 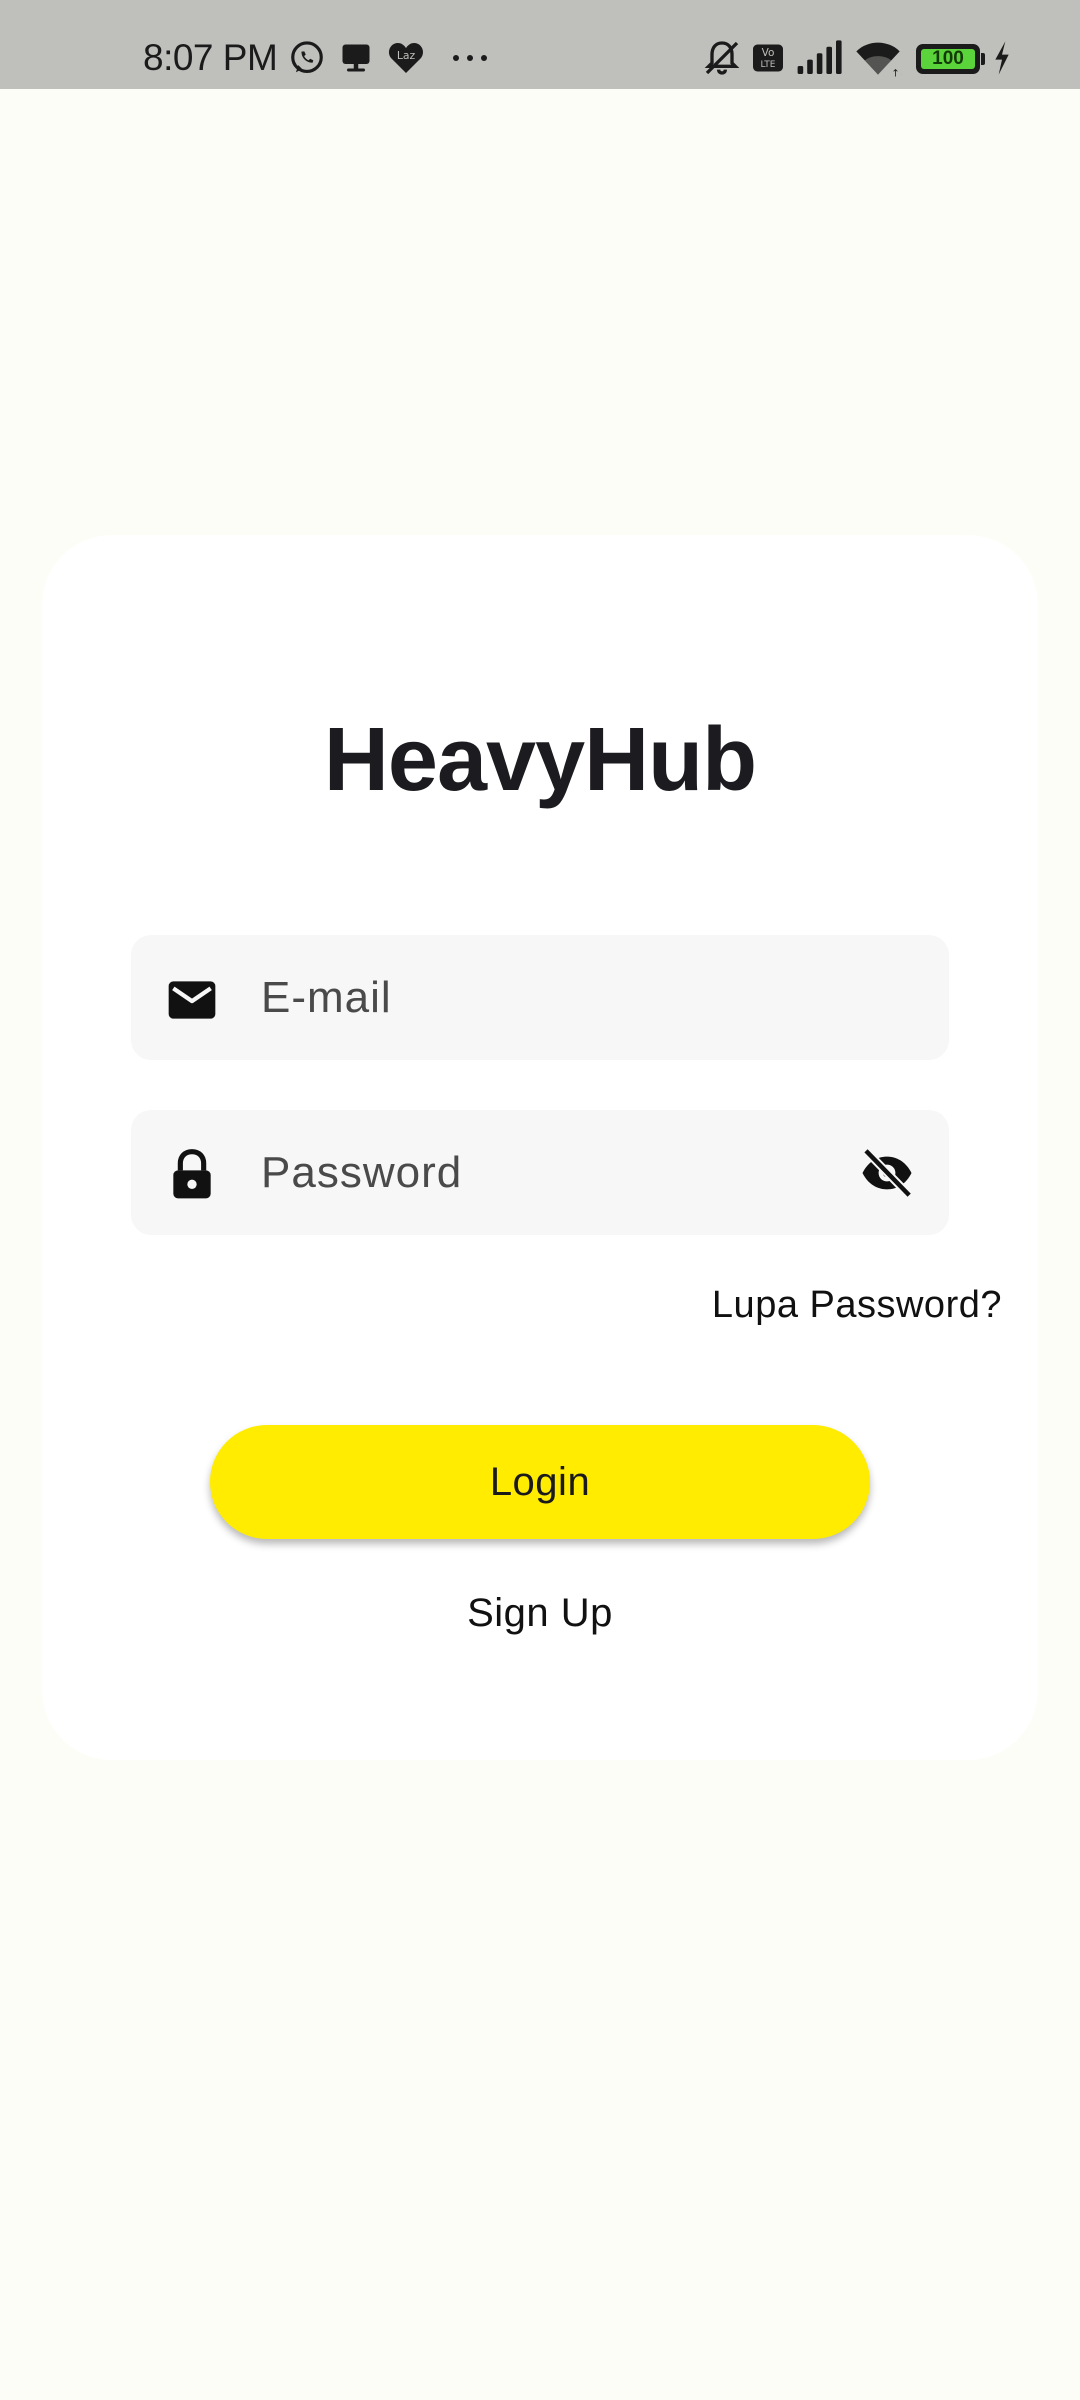 I want to click on volte-icon: Vo LTE, so click(x=768, y=59).